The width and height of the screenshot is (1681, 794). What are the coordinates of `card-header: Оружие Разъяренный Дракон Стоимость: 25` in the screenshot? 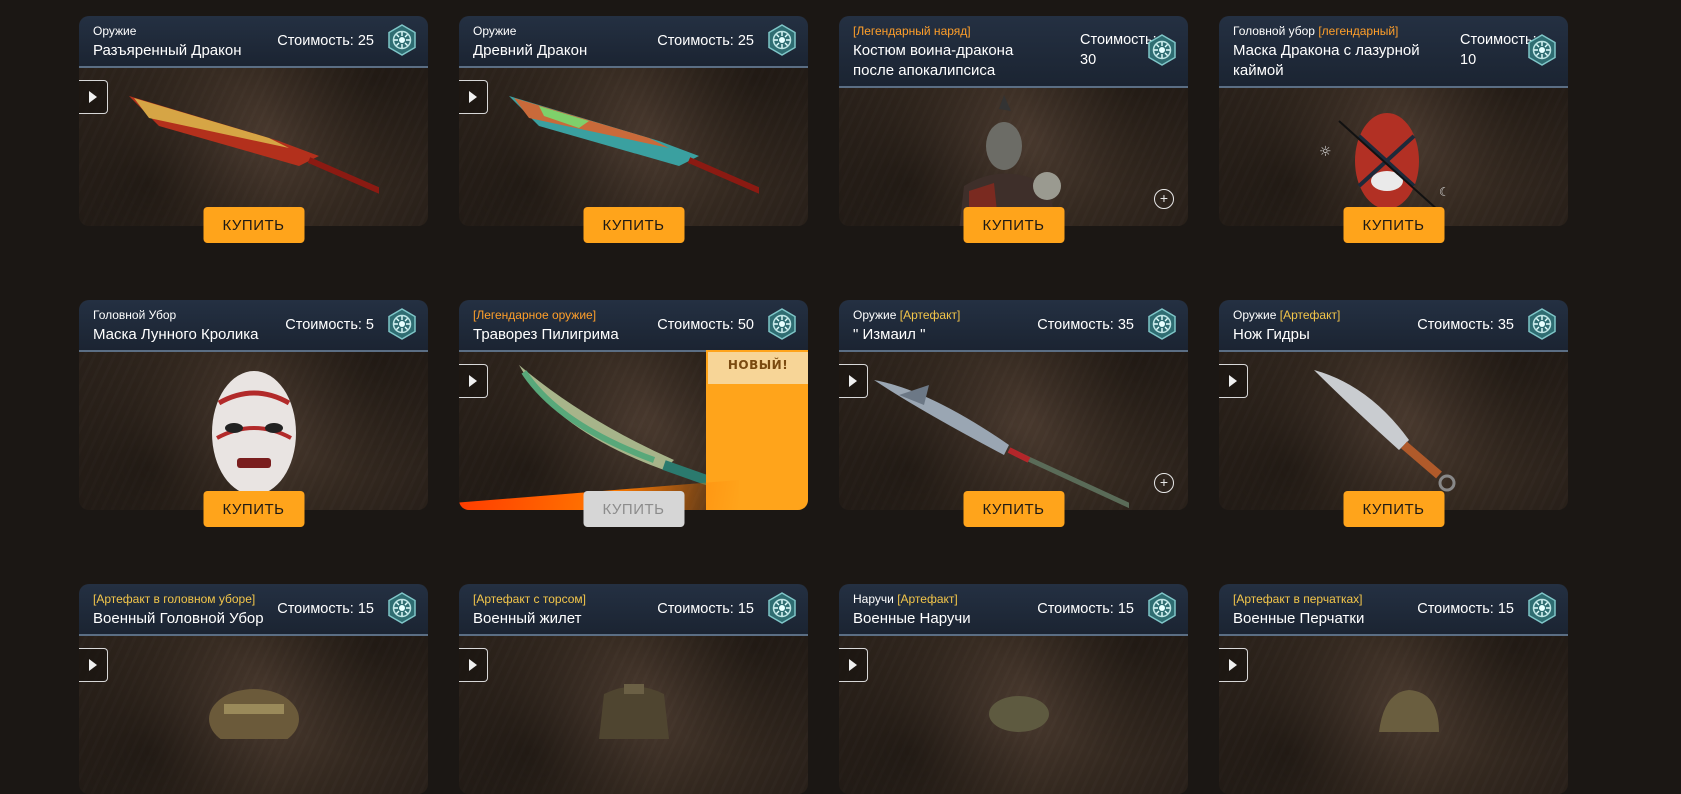 It's located at (253, 42).